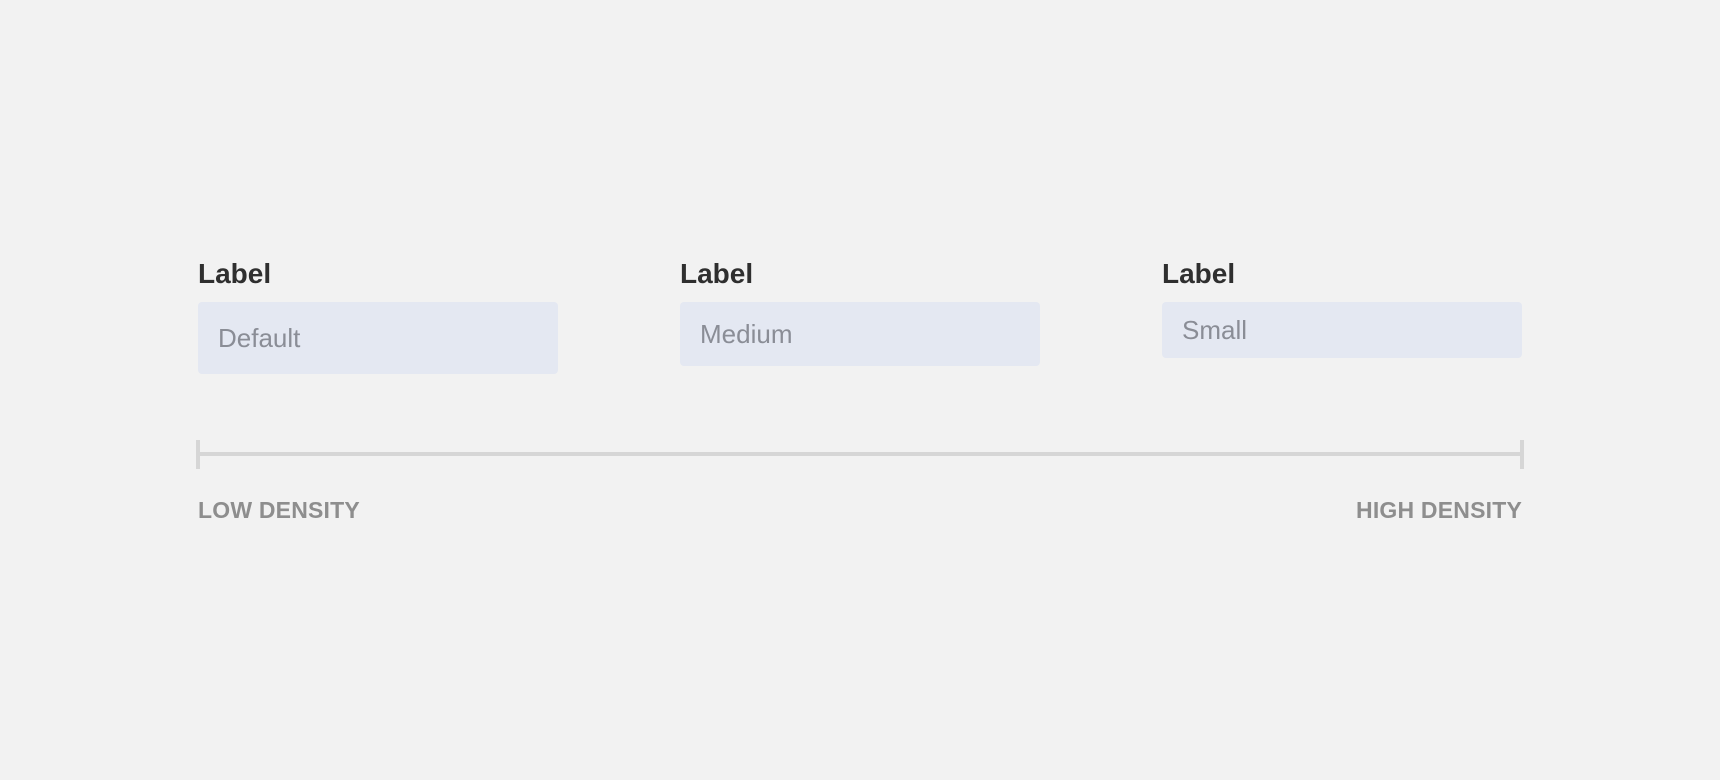  I want to click on density-scale, so click(860, 455).